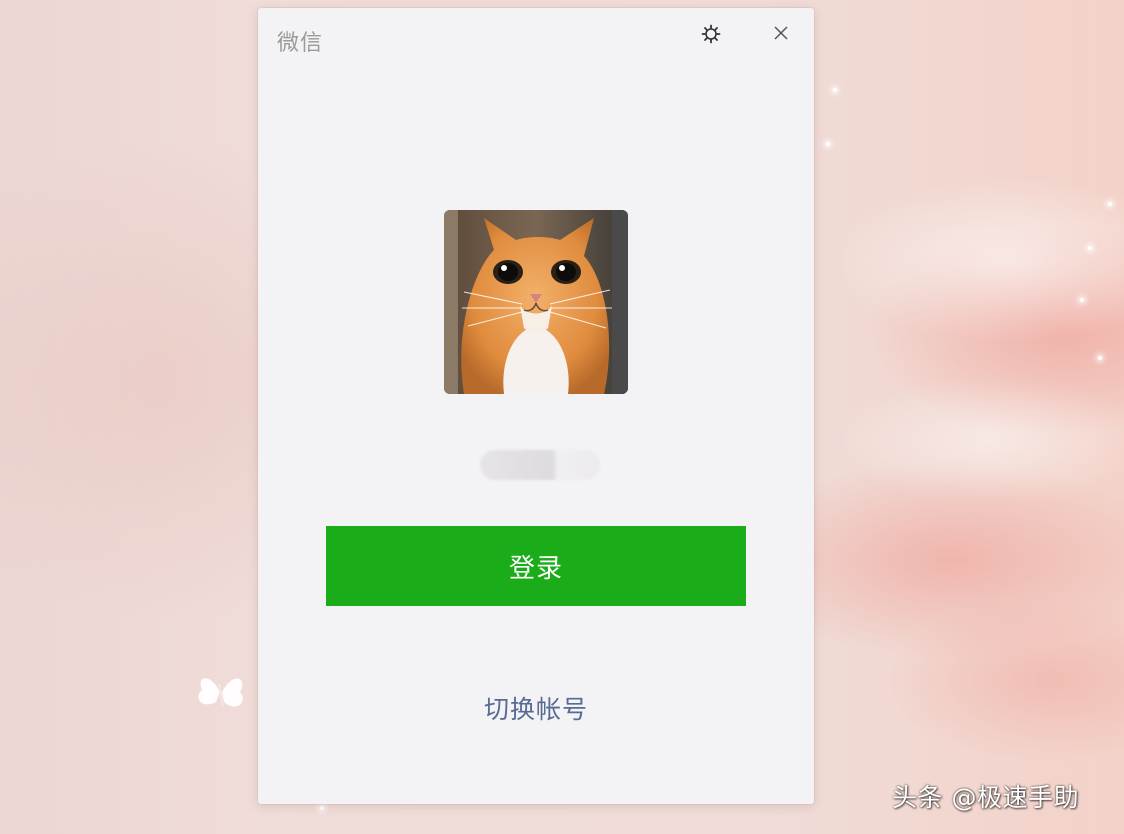 The height and width of the screenshot is (834, 1124). I want to click on avatar, so click(536, 302).